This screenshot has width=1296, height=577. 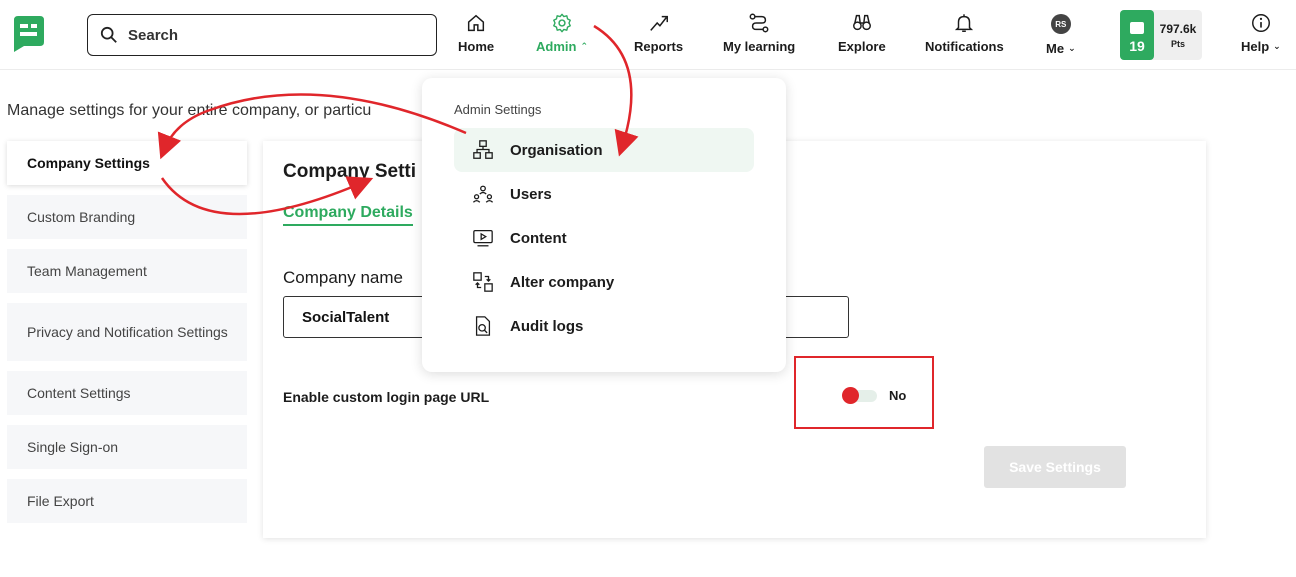 What do you see at coordinates (556, 46) in the screenshot?
I see `nav-admin-label: Admin` at bounding box center [556, 46].